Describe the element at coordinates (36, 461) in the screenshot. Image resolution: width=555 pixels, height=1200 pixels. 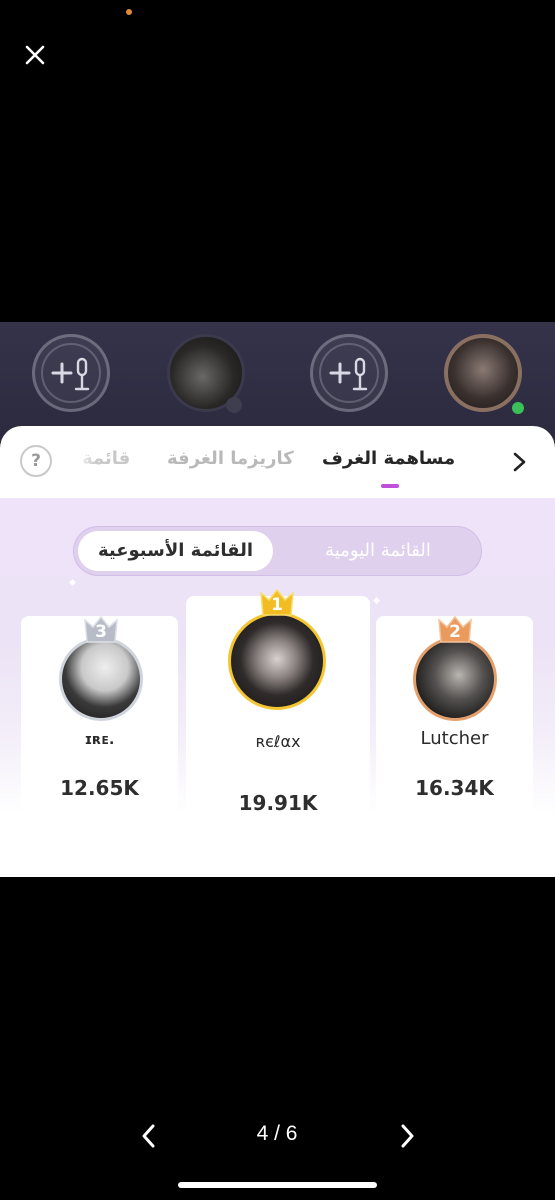
I see `help-icon: ?` at that location.